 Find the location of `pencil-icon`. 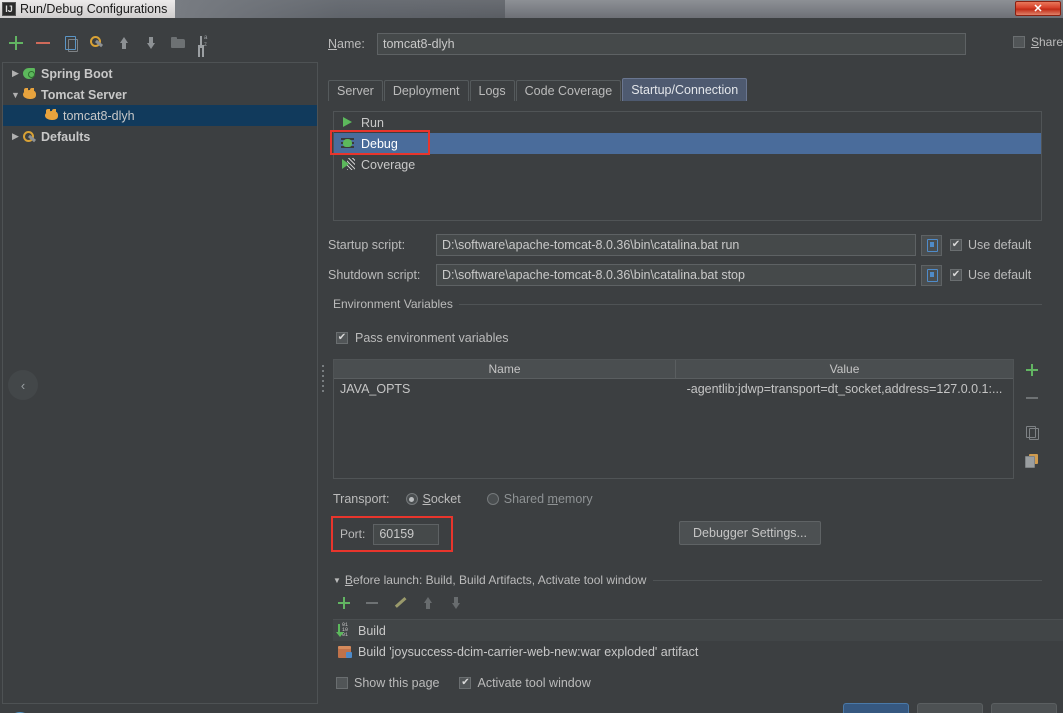

pencil-icon is located at coordinates (400, 603).